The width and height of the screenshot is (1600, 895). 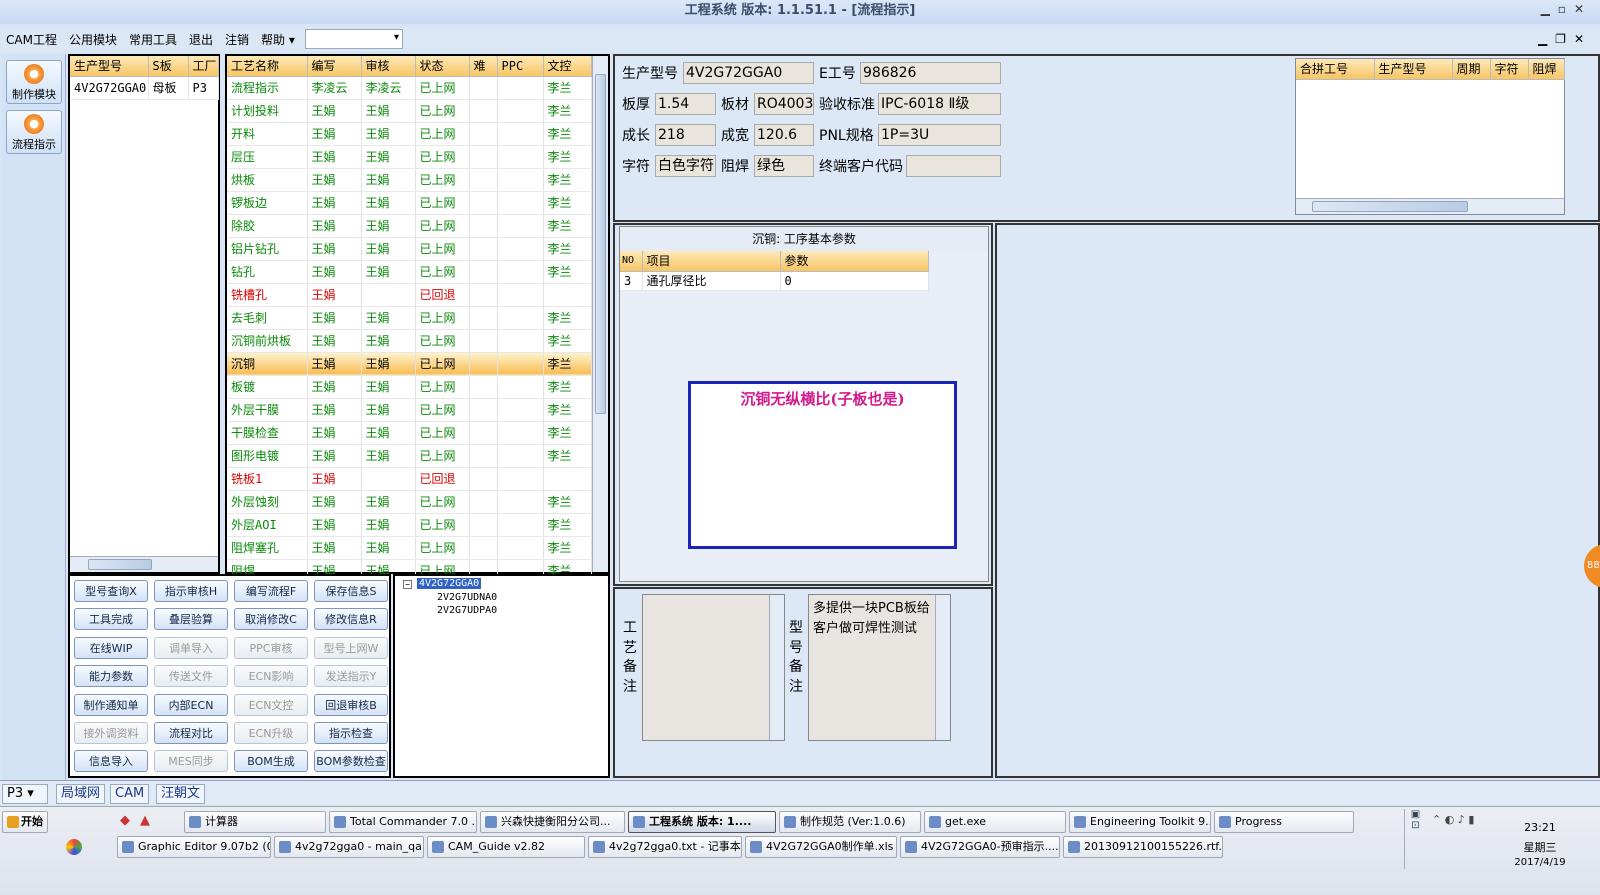 What do you see at coordinates (203, 88) in the screenshot?
I see `cell: P3` at bounding box center [203, 88].